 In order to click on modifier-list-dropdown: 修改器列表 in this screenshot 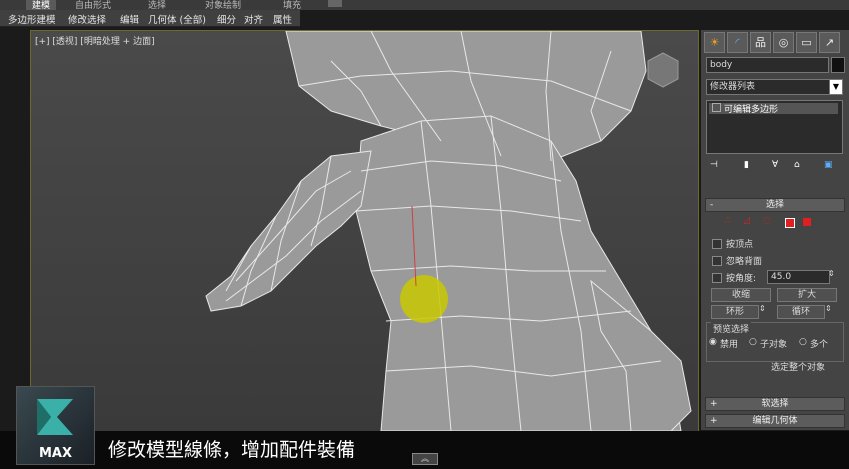, I will do `click(770, 87)`.